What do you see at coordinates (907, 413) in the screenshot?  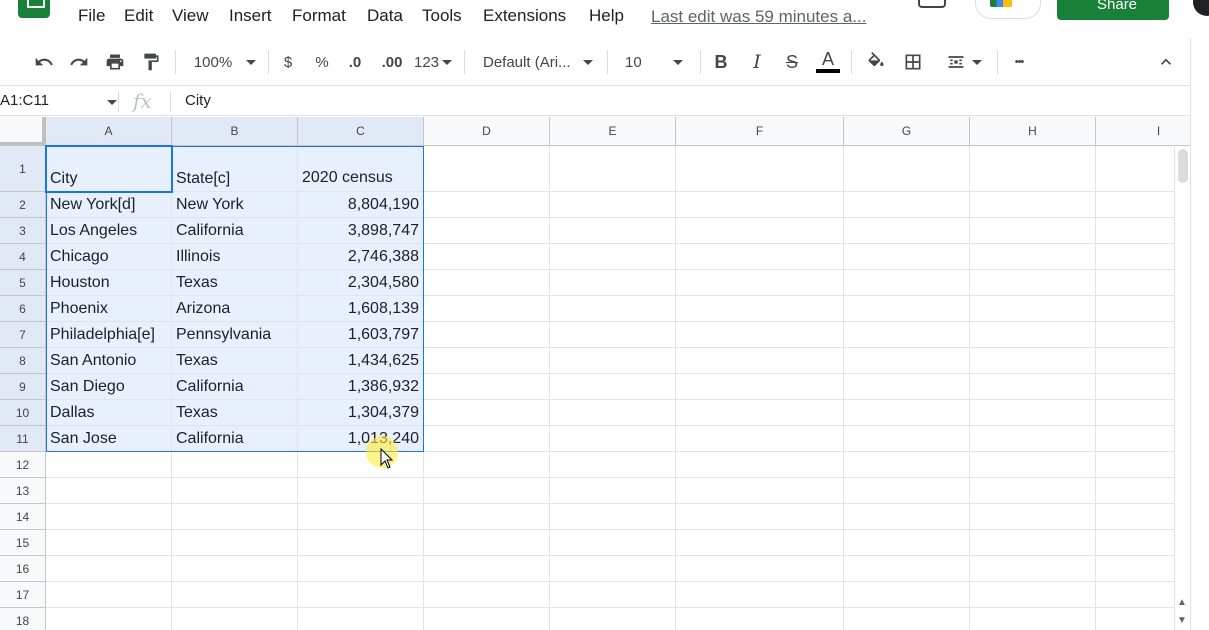 I see `cell-g10` at bounding box center [907, 413].